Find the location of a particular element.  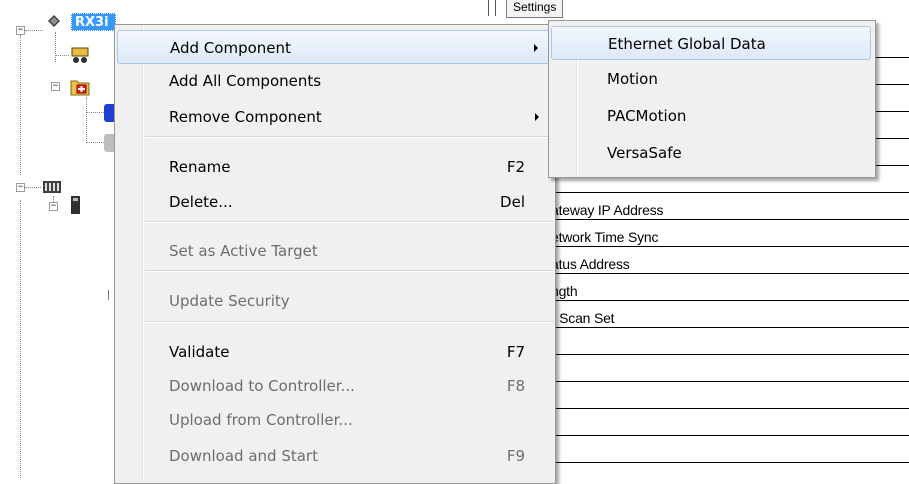

menu-item-label: Add All Components is located at coordinates (245, 81).